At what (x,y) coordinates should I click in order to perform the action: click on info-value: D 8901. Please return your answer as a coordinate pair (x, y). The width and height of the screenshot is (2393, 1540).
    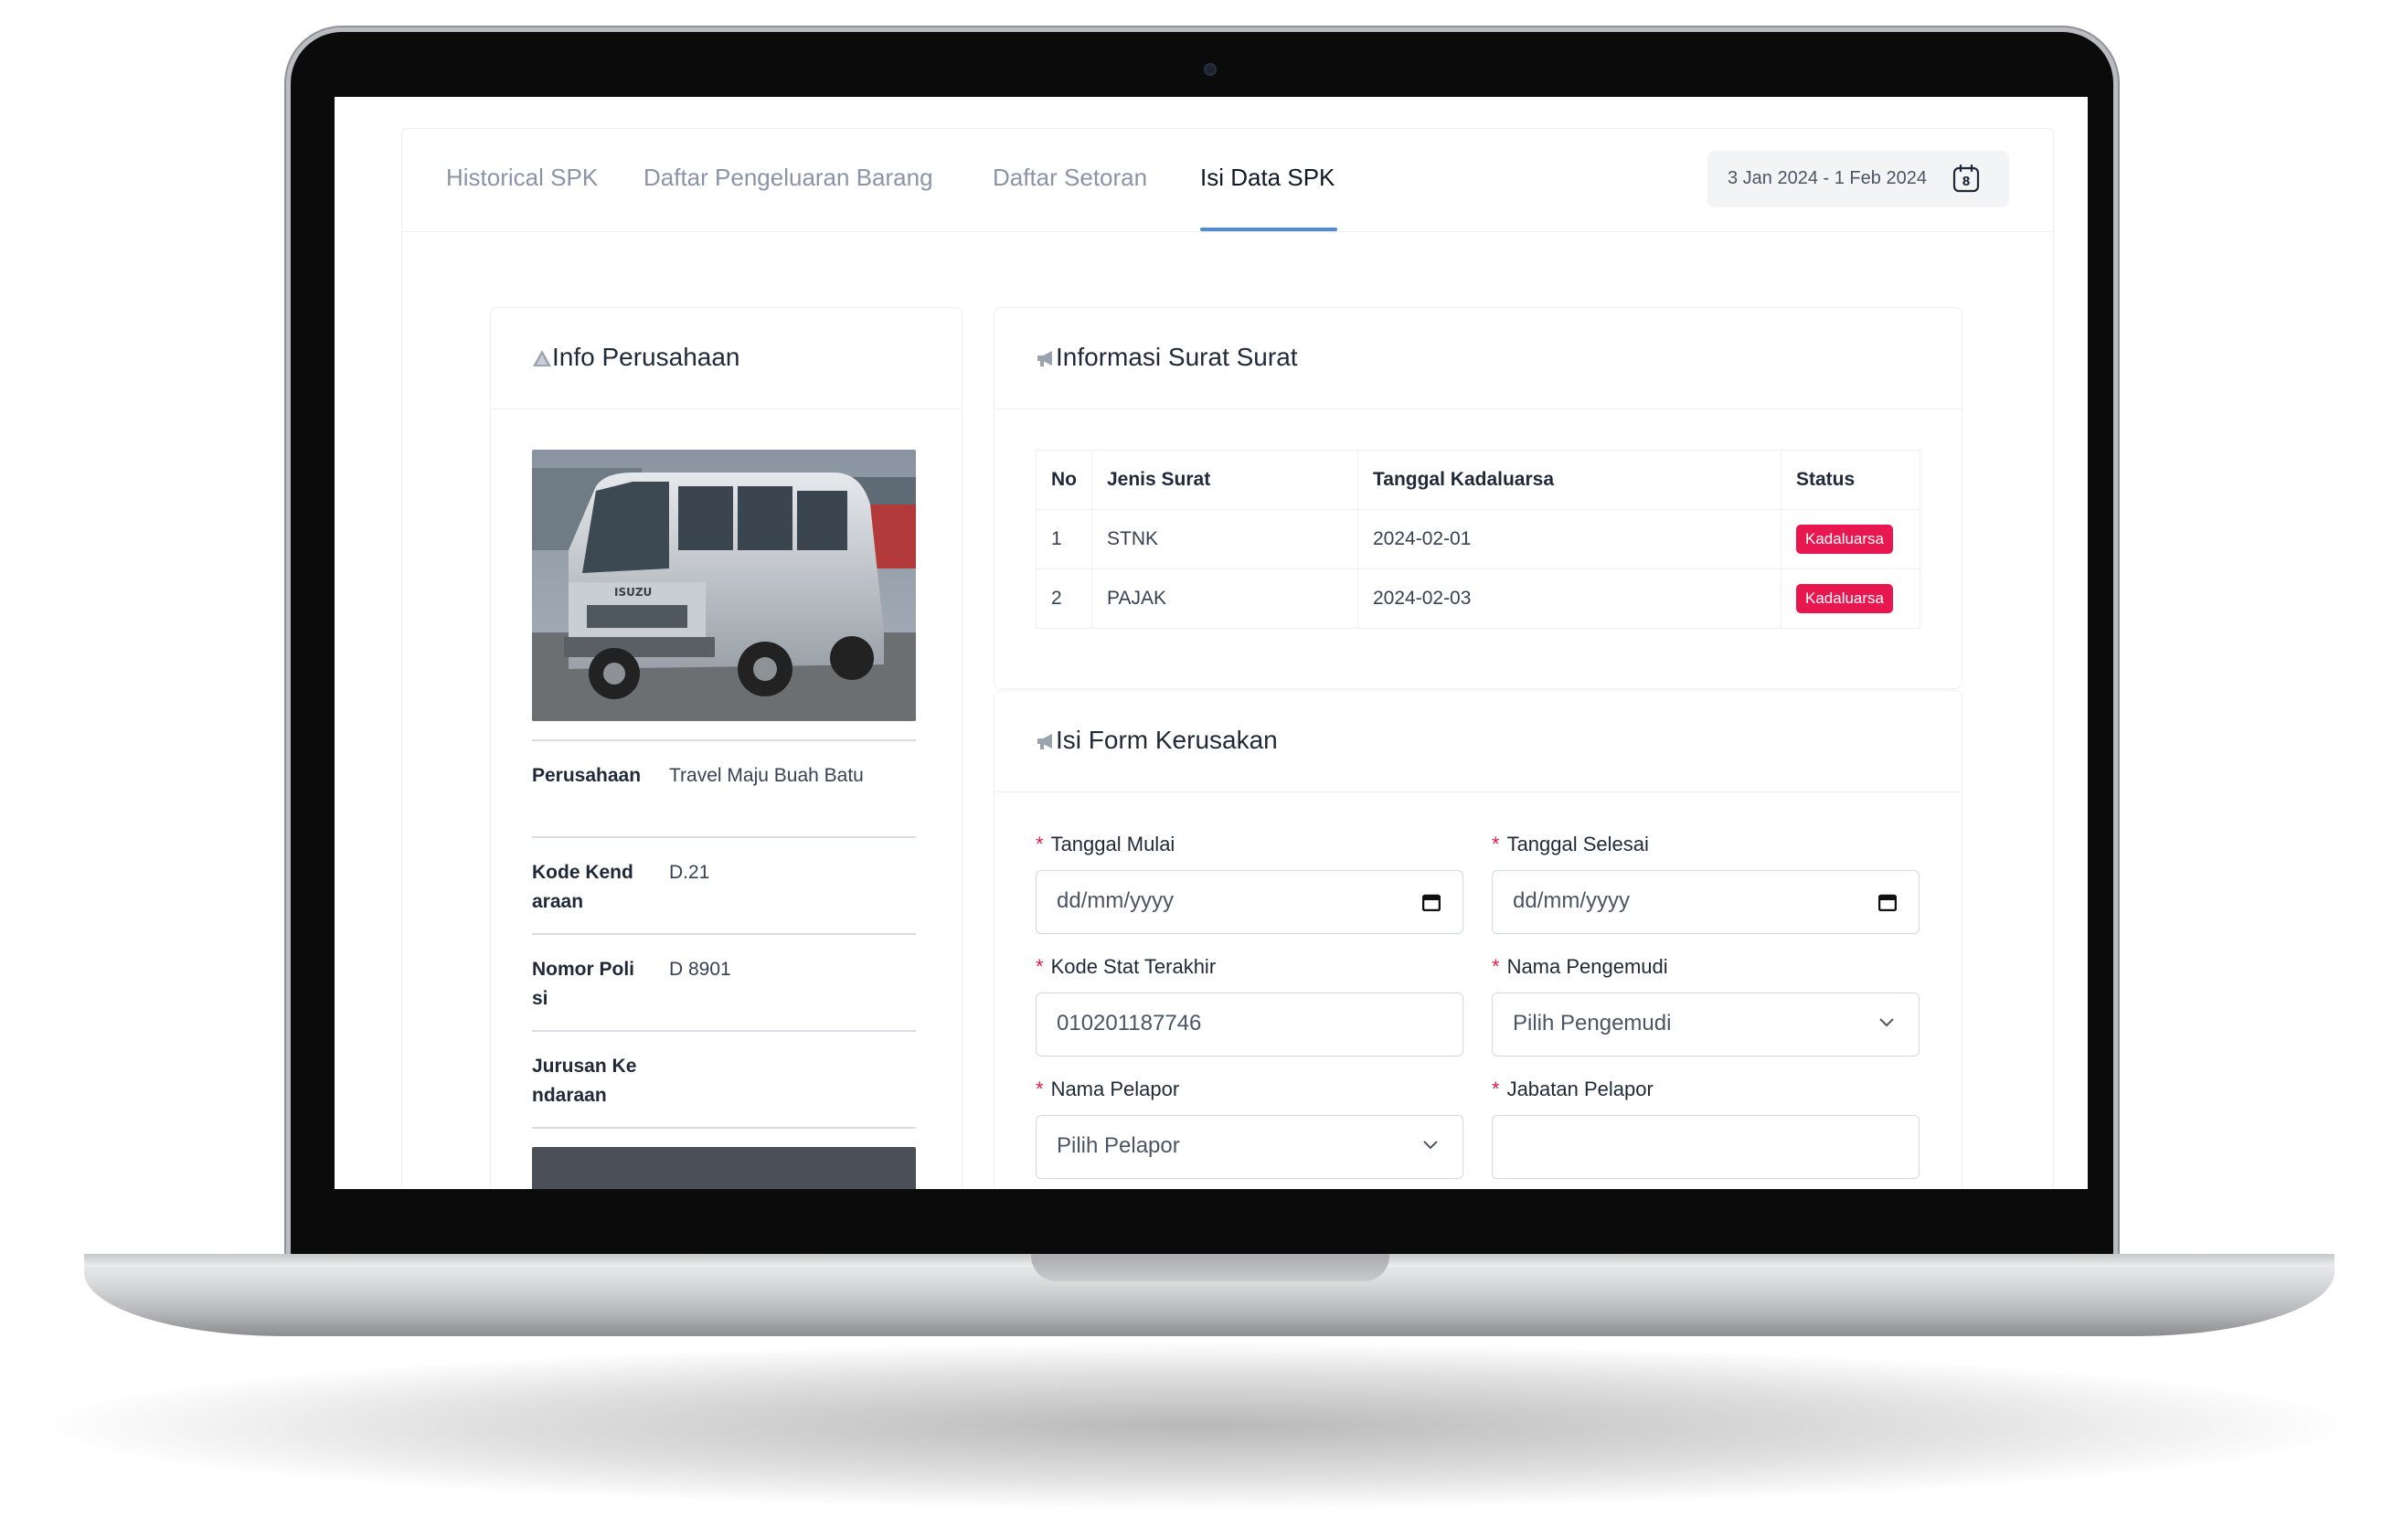
    Looking at the image, I should click on (700, 969).